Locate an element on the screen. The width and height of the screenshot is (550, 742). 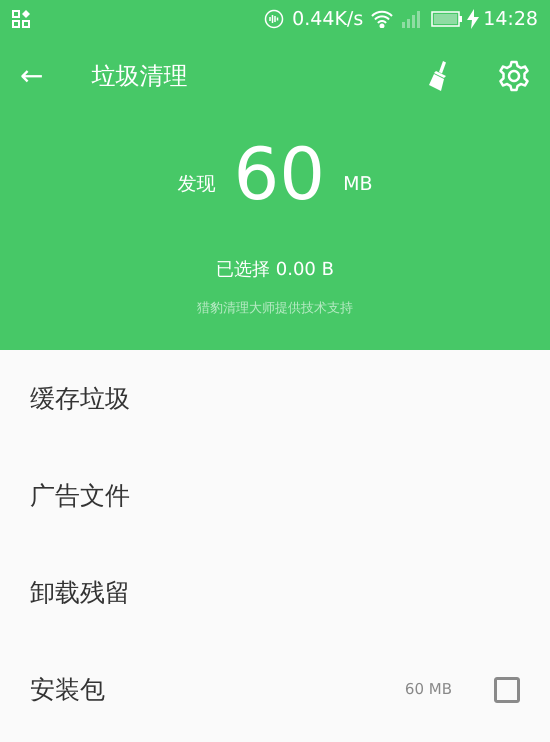
category-label: 卸载残留 is located at coordinates (80, 592).